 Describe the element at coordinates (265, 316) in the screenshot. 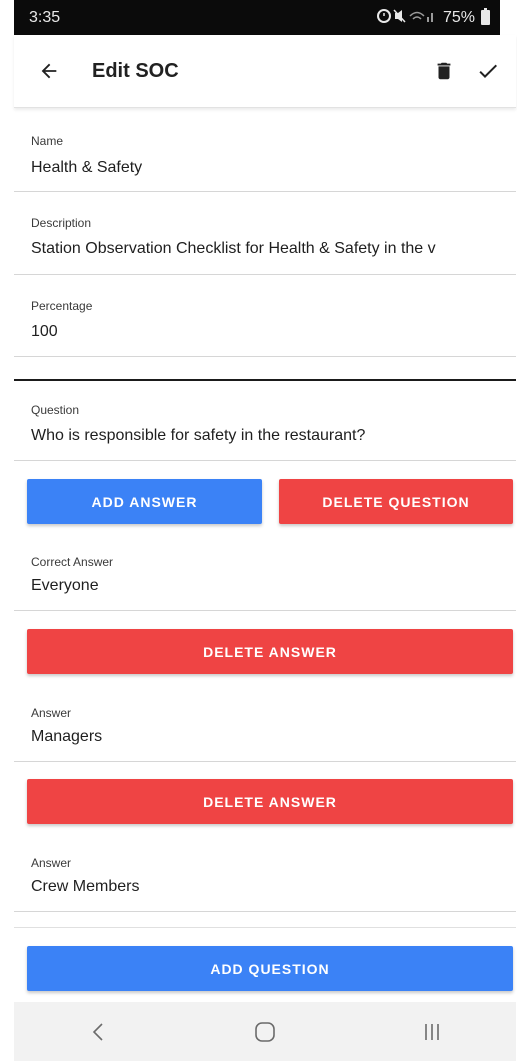

I see `percentage-field: Percentage 100` at that location.